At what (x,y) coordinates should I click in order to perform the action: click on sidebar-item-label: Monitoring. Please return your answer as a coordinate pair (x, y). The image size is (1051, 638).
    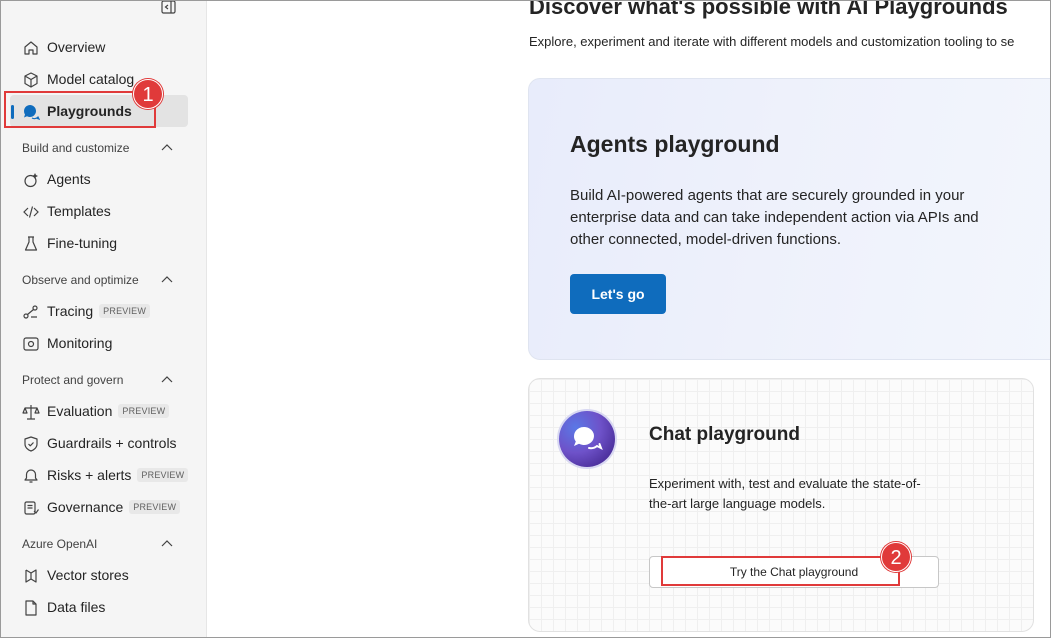
    Looking at the image, I should click on (80, 343).